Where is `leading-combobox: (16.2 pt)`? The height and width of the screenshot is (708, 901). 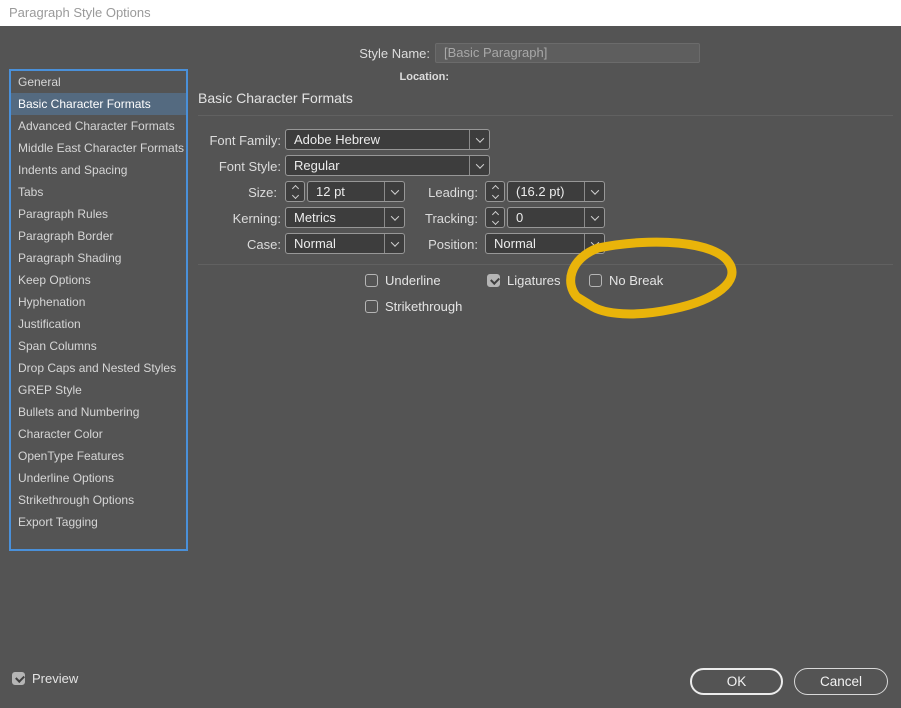
leading-combobox: (16.2 pt) is located at coordinates (556, 191).